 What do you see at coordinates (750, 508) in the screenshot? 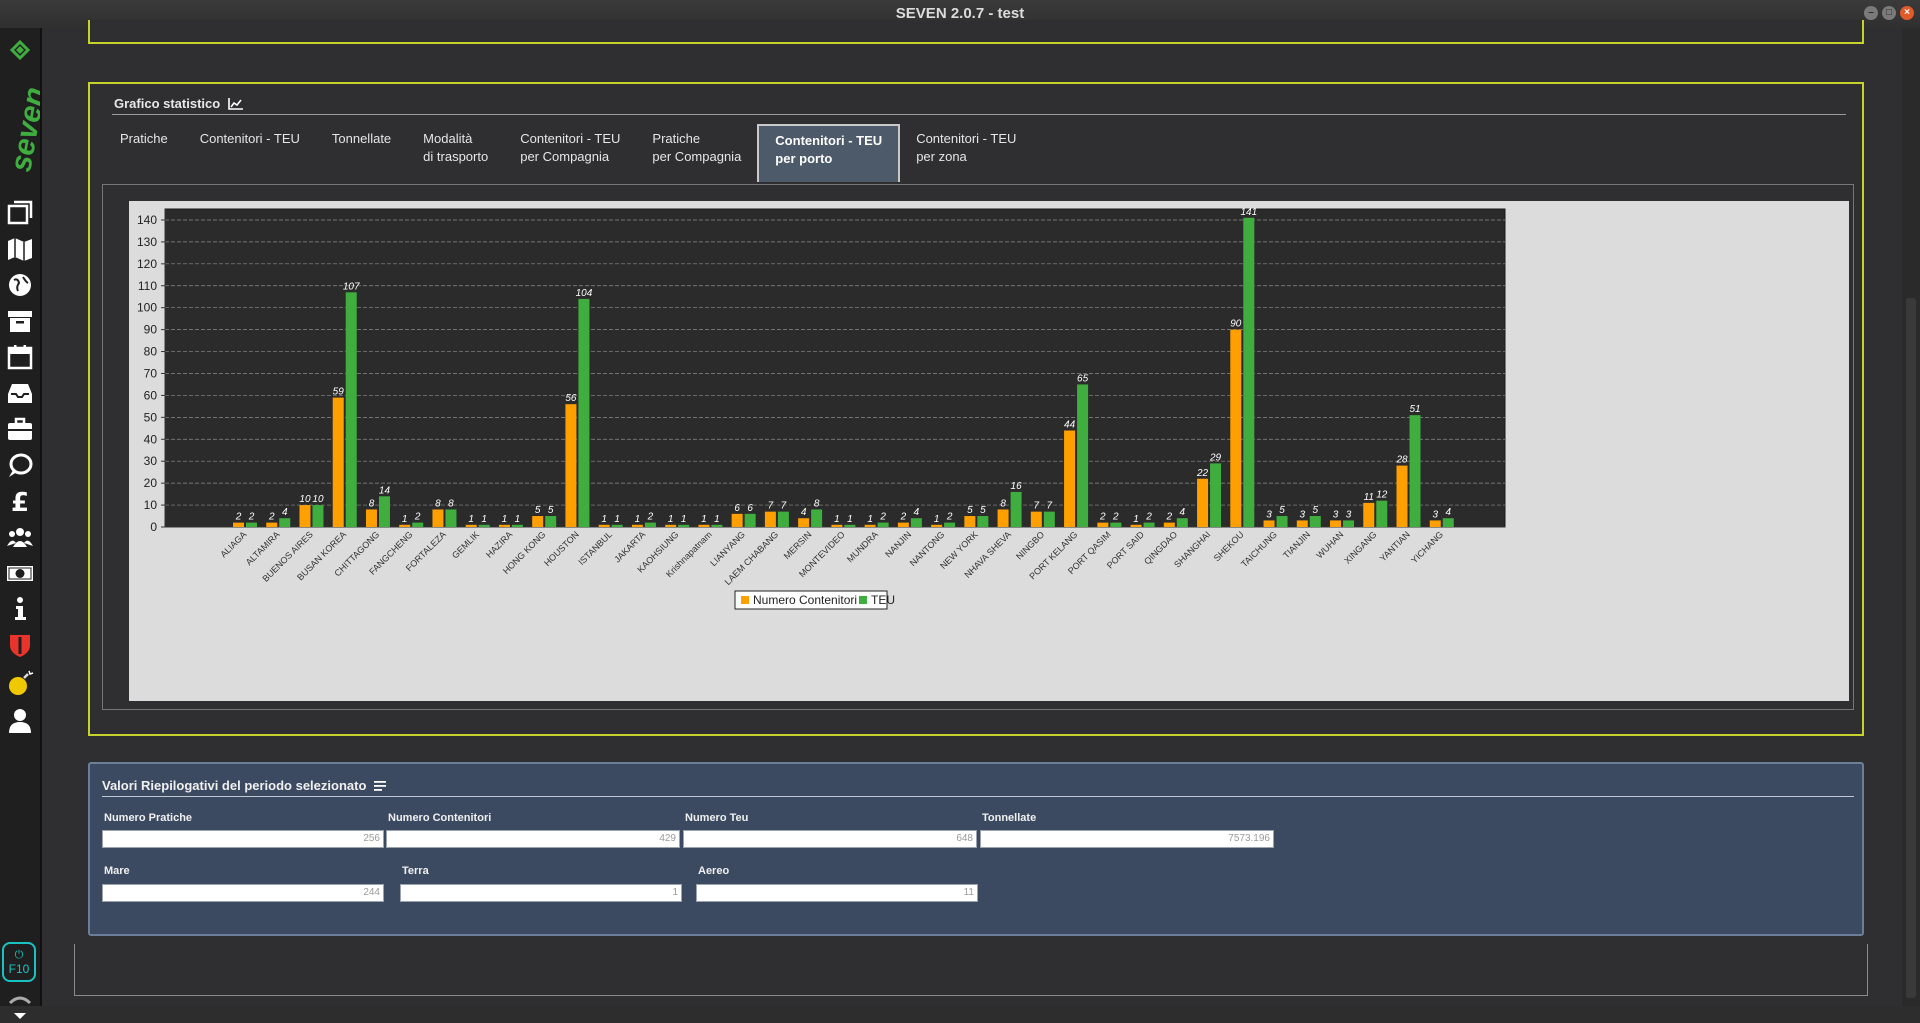
I see `data-label-teu: 6` at bounding box center [750, 508].